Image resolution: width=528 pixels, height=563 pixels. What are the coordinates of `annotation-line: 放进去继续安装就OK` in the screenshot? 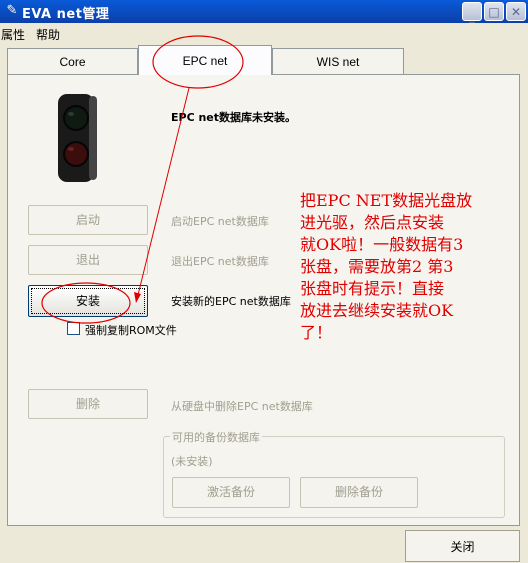 It's located at (377, 310).